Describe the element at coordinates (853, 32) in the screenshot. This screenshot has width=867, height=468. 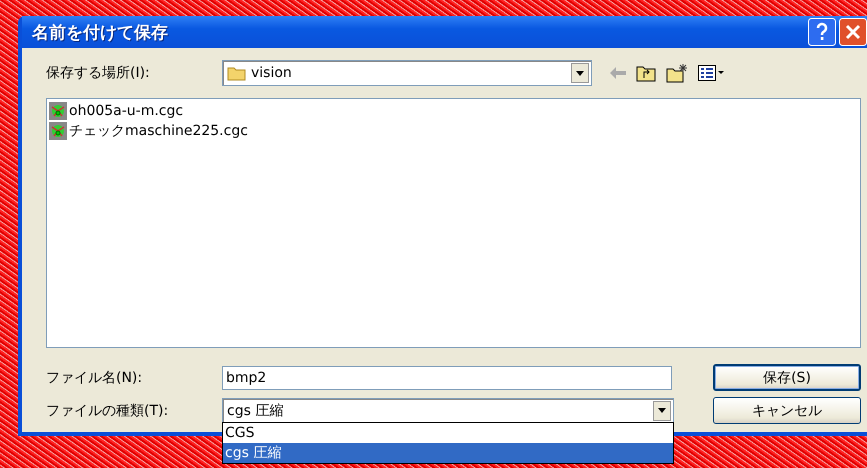
I see `close-icon` at that location.